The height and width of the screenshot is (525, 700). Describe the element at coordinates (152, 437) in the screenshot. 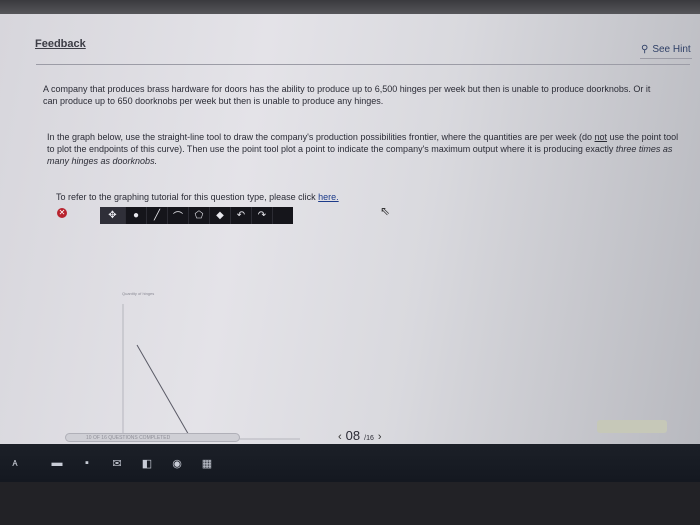

I see `progress-bar: 10 OF 16 QUESTIONS COMPLETED` at that location.